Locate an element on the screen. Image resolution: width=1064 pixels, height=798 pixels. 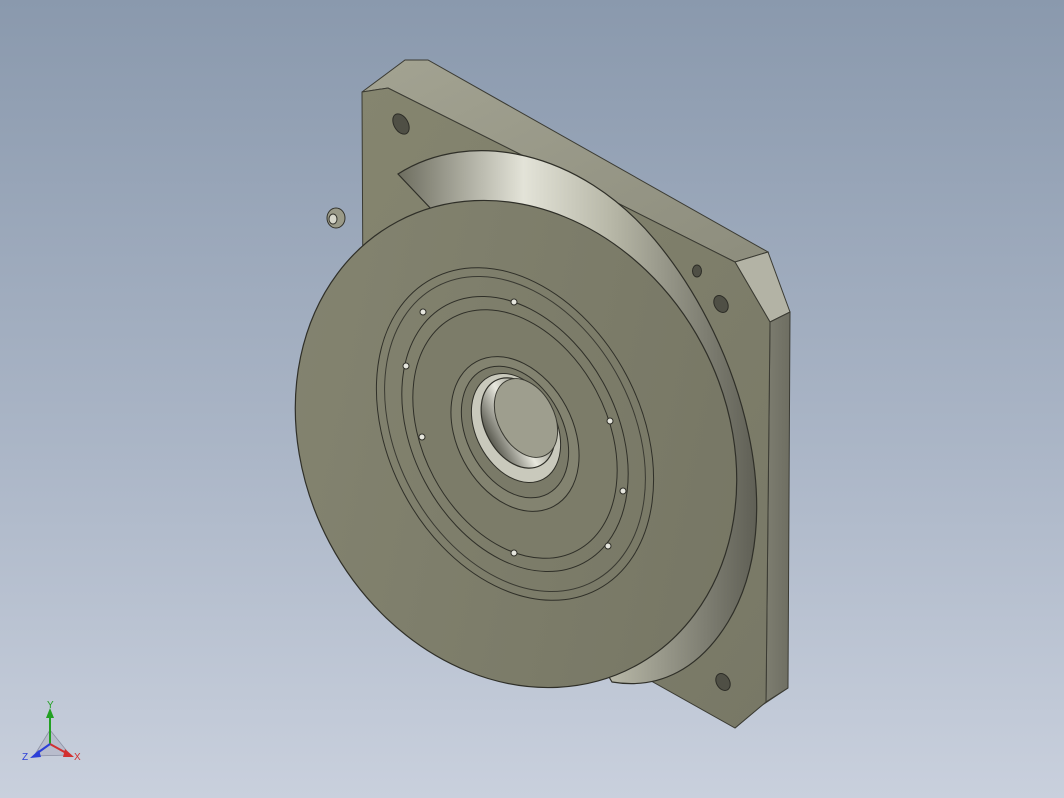
orientation-triad: Y X Z is located at coordinates (56, 740).